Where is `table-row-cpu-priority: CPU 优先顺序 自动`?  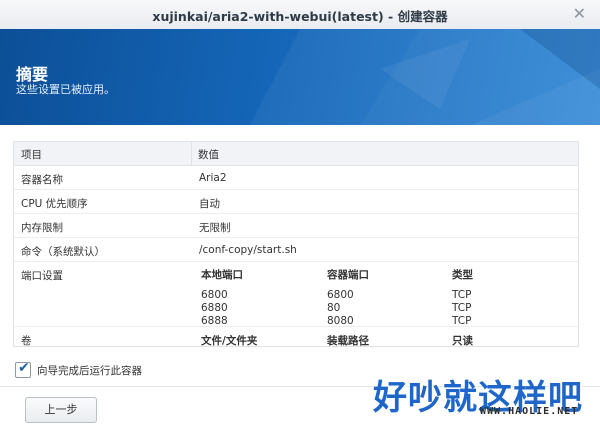 table-row-cpu-priority: CPU 优先顺序 自动 is located at coordinates (296, 202).